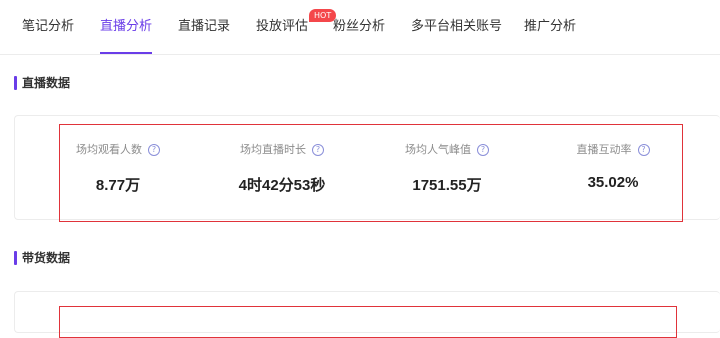 The height and width of the screenshot is (338, 720). What do you see at coordinates (282, 185) in the screenshot?
I see `metric-value: 4时42分53秒` at bounding box center [282, 185].